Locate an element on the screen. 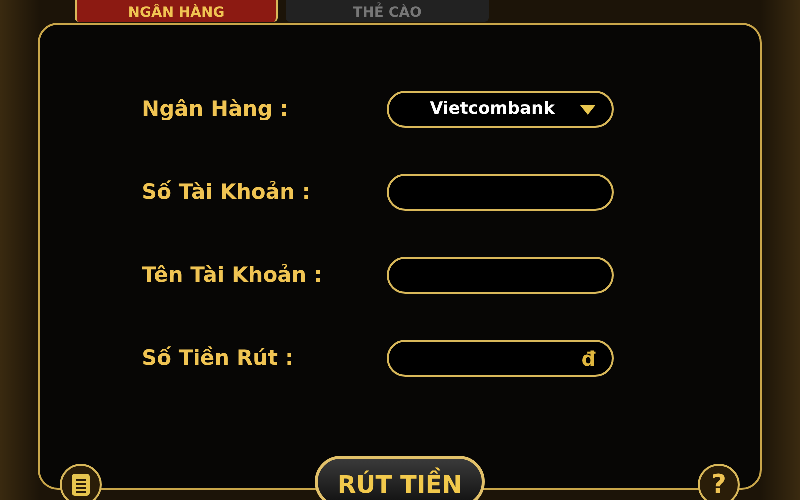 The image size is (800, 500). input-field: đ is located at coordinates (500, 358).